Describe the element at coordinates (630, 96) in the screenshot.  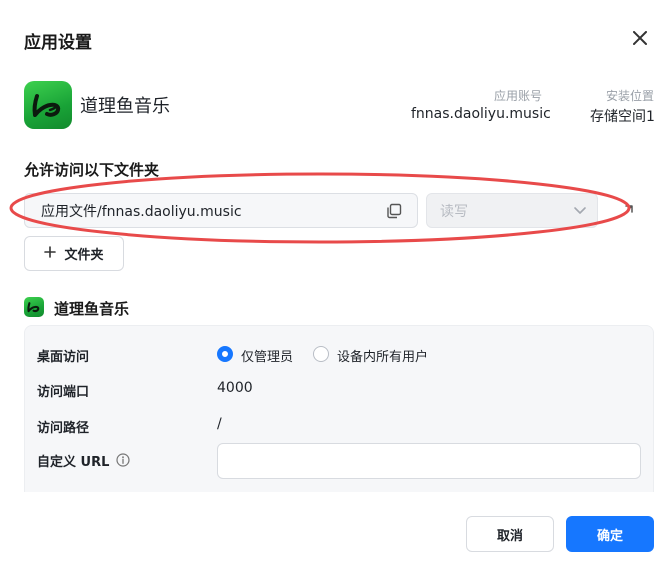
I see `install-location-label: 安装位置` at that location.